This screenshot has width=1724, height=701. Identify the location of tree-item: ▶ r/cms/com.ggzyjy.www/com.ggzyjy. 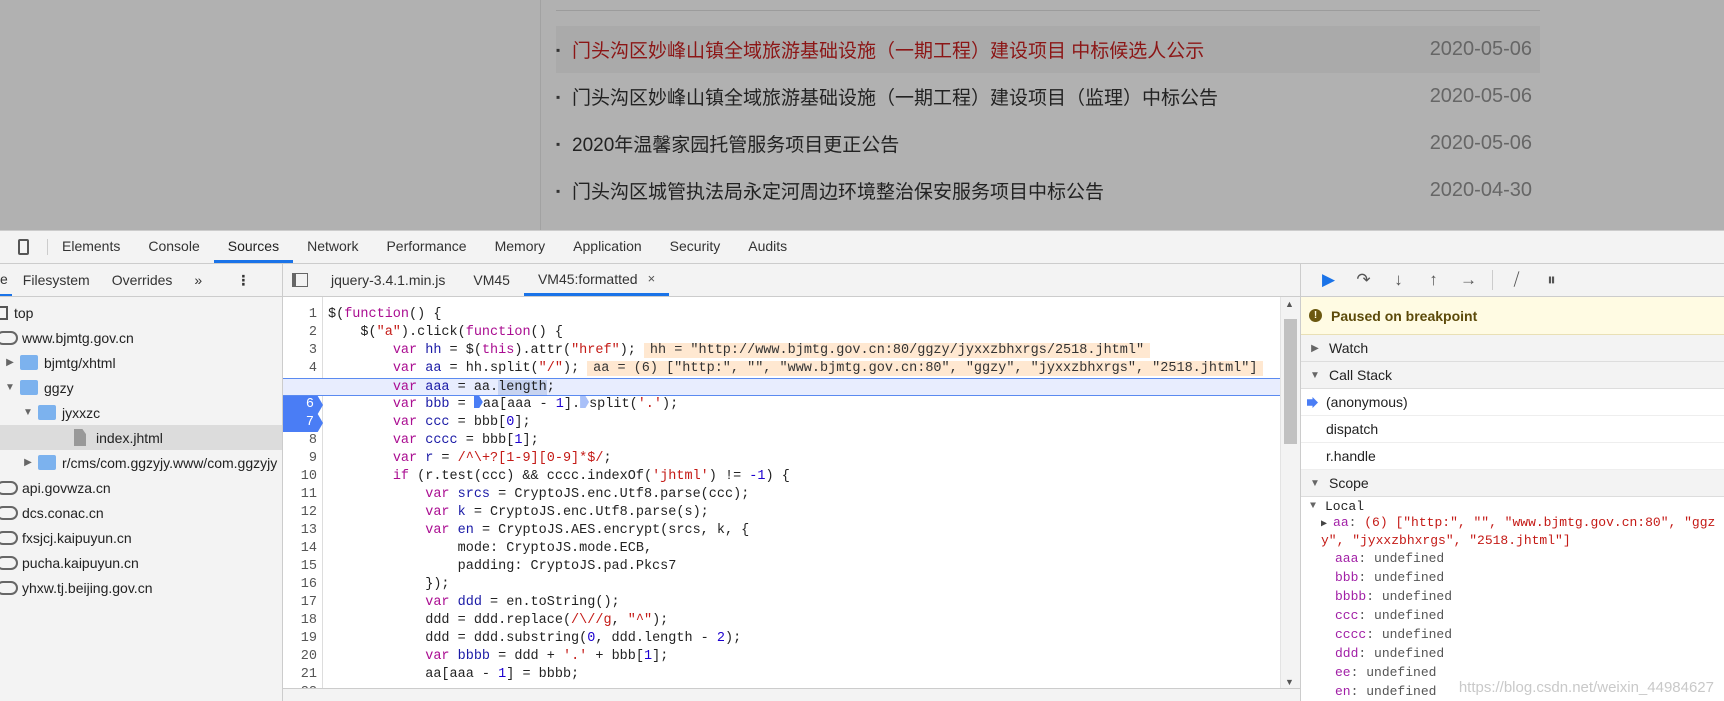
(141, 462).